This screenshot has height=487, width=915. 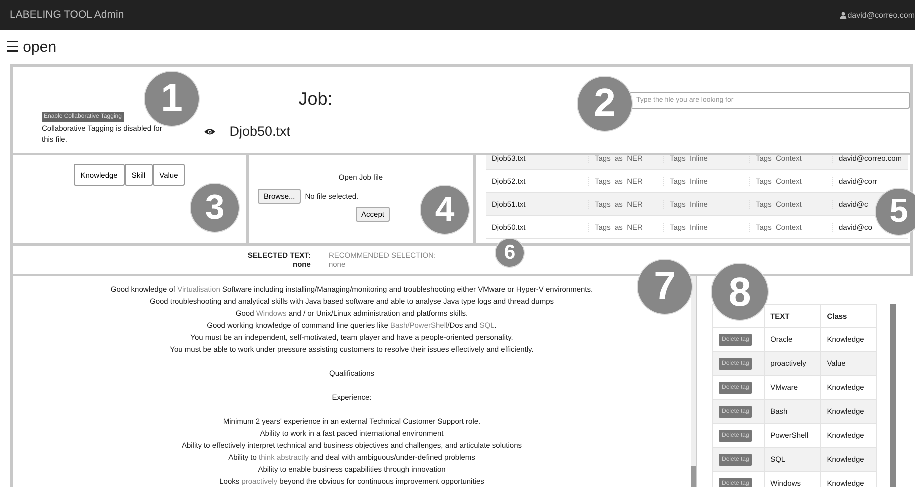 I want to click on number-marker: 8, so click(x=740, y=292).